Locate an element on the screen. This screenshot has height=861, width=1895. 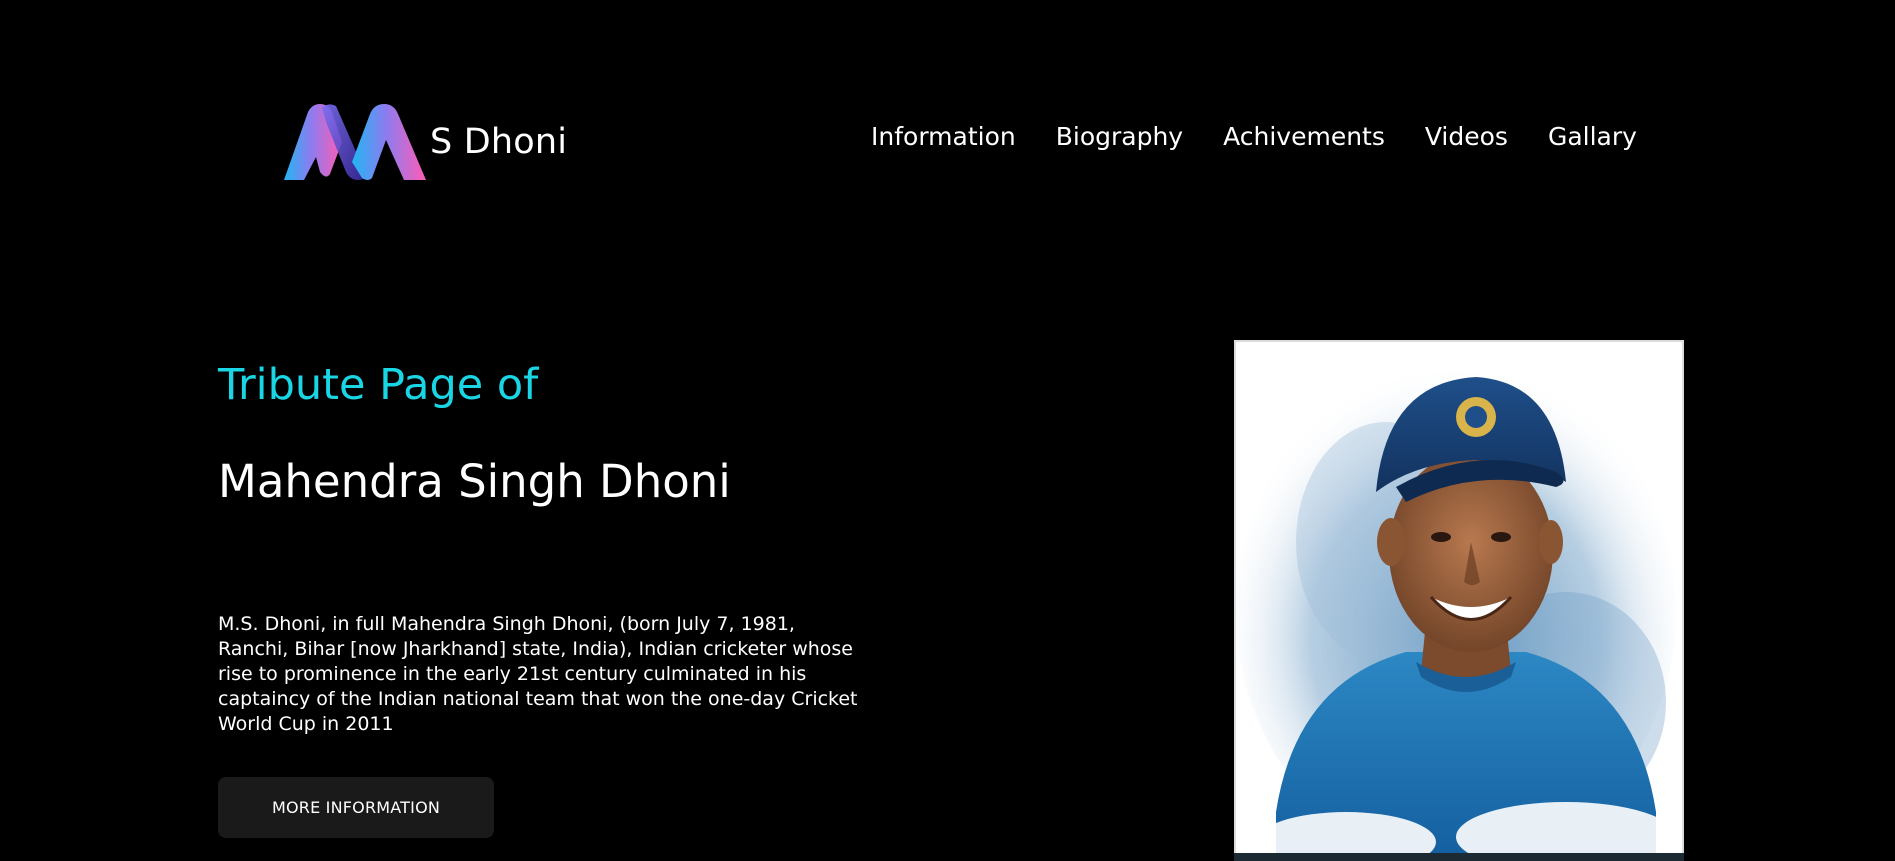
nav-item-videos: Videos is located at coordinates (1466, 136).